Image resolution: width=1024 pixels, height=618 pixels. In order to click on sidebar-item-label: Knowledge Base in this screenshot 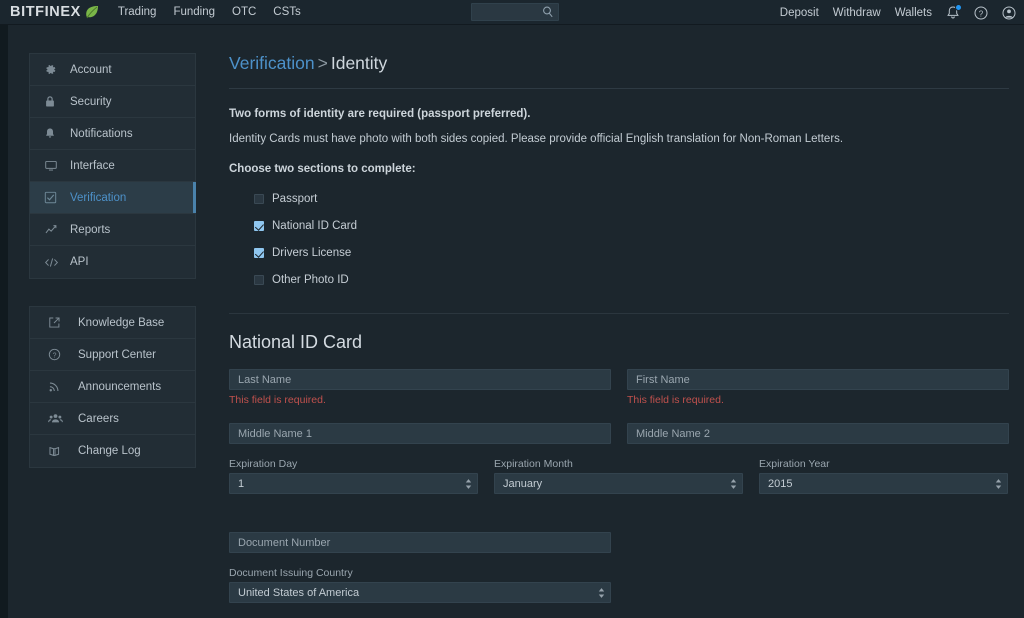, I will do `click(121, 322)`.